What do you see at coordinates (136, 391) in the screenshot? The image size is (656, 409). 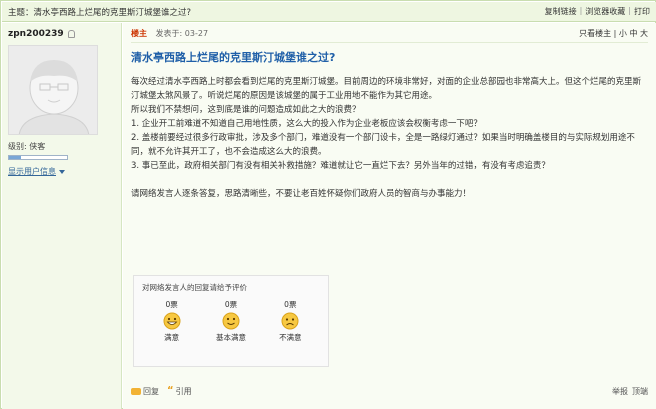 I see `reply-icon` at bounding box center [136, 391].